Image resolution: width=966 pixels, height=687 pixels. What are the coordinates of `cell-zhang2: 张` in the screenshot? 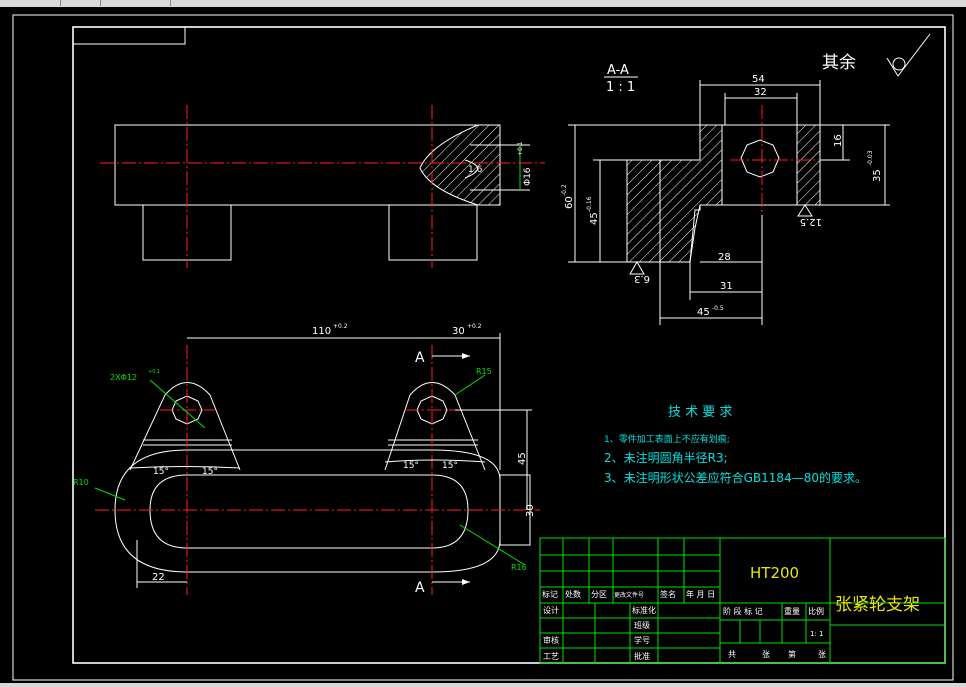 It's located at (822, 654).